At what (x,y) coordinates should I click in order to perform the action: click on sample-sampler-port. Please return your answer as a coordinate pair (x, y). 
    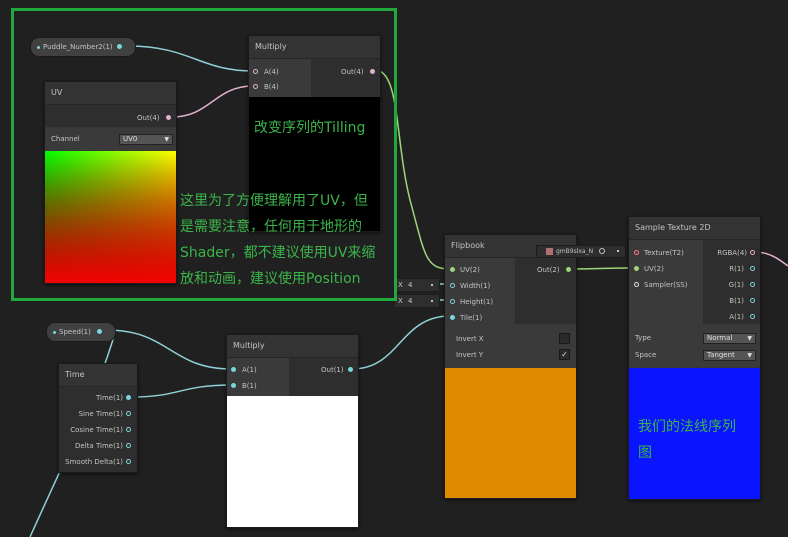
    Looking at the image, I should click on (636, 284).